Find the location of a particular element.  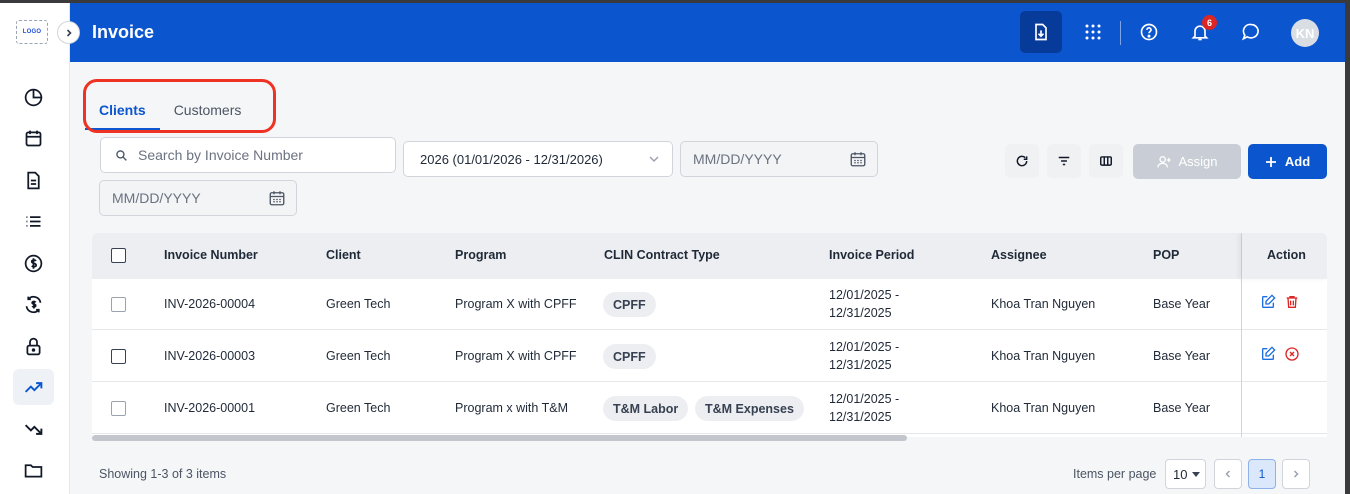

clin-chip: T&M Labor is located at coordinates (646, 408).